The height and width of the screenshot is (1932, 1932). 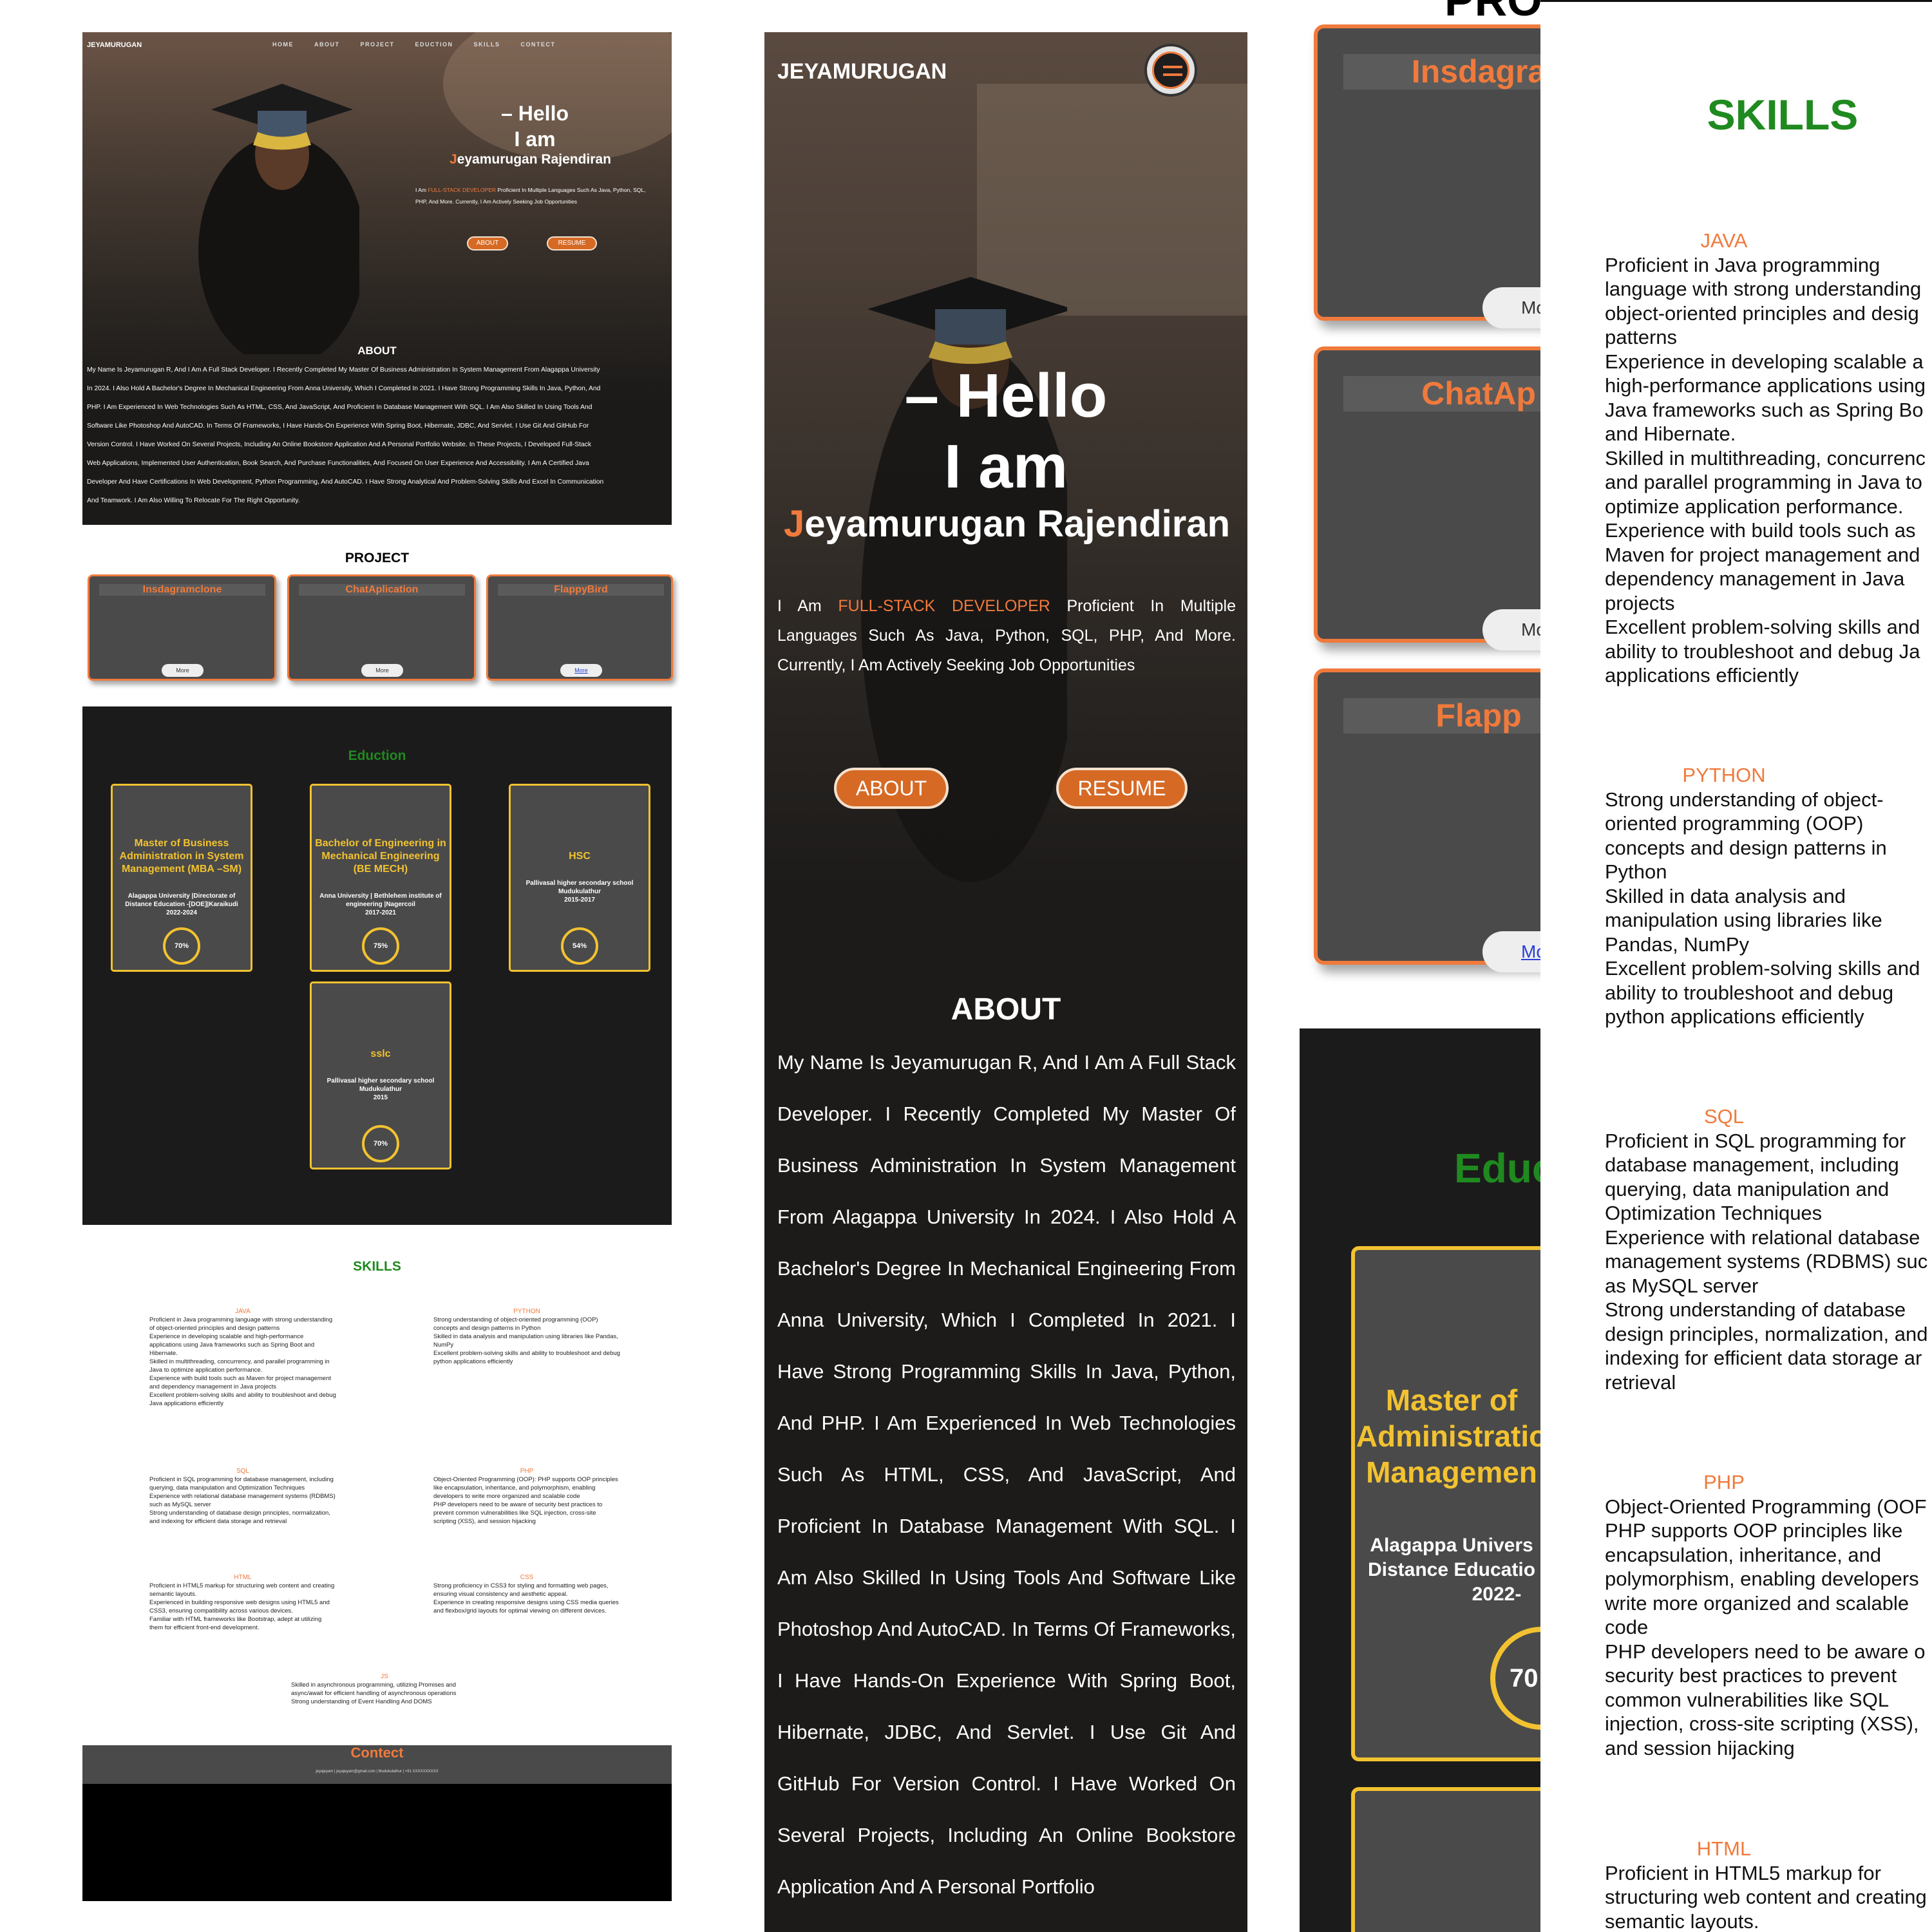 I want to click on skill-line: dependency management in Java, so click(x=1755, y=578).